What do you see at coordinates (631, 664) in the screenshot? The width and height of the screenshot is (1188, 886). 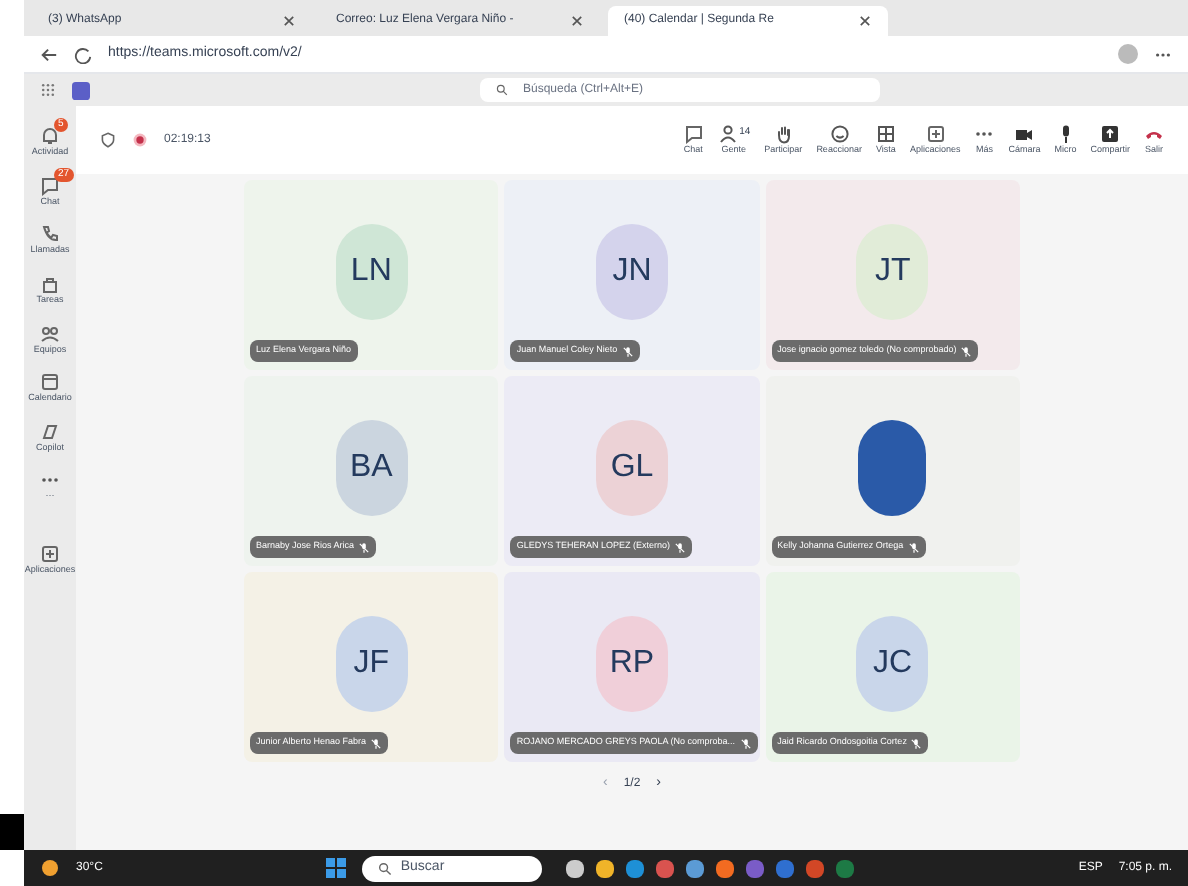 I see `avatar: RP` at bounding box center [631, 664].